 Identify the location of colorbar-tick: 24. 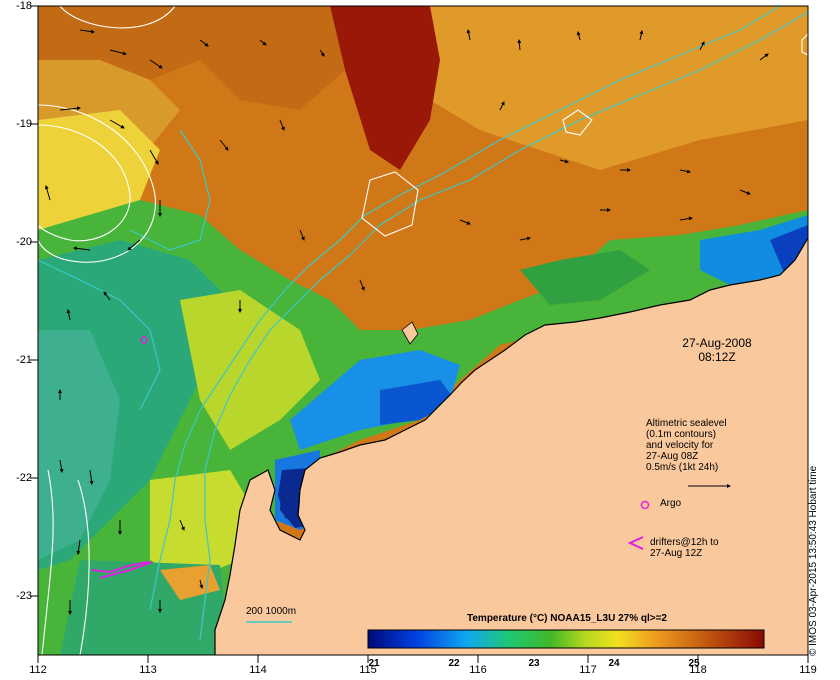
(614, 663).